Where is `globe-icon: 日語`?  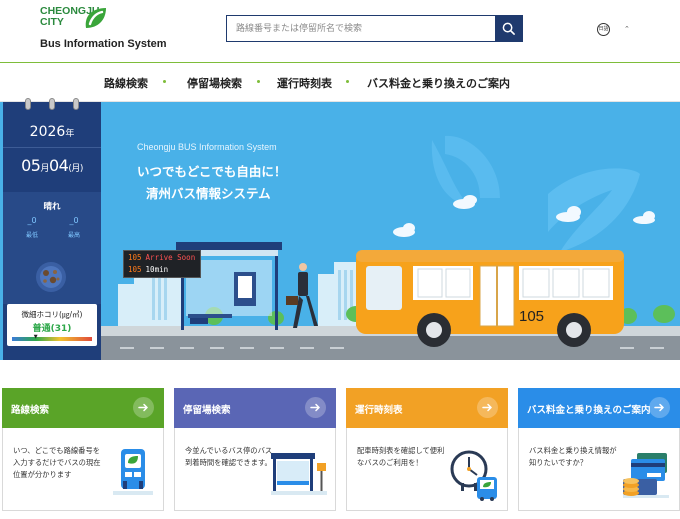 globe-icon: 日語 is located at coordinates (603, 29).